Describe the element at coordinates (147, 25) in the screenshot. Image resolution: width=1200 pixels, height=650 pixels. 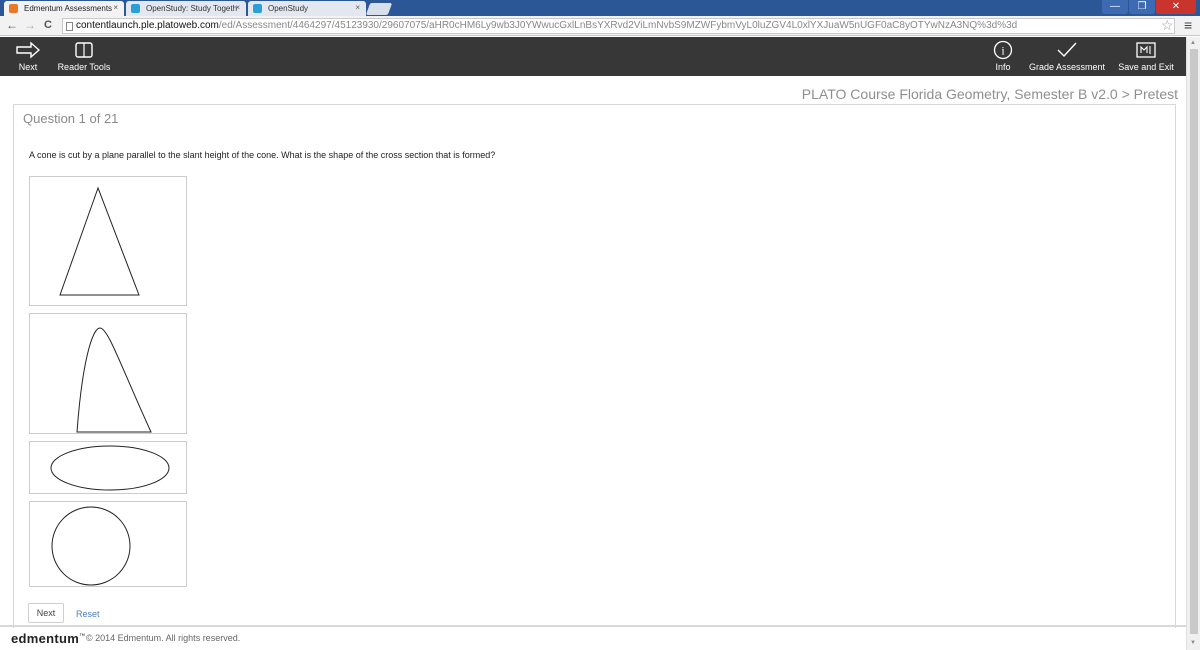
I see `url-host: contentlaunch.ple.platoweb.com` at that location.